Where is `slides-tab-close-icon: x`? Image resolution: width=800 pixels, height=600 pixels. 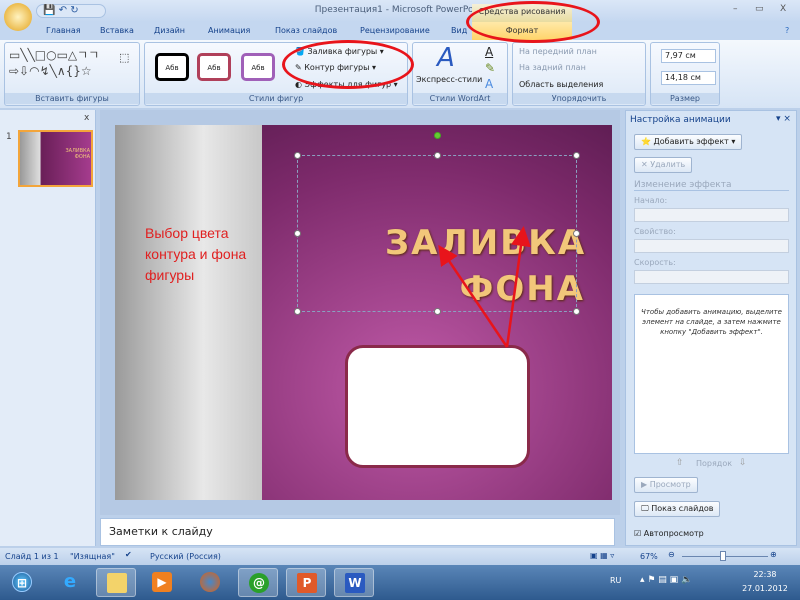
slides-tab-close-icon: x is located at coordinates (86, 118).